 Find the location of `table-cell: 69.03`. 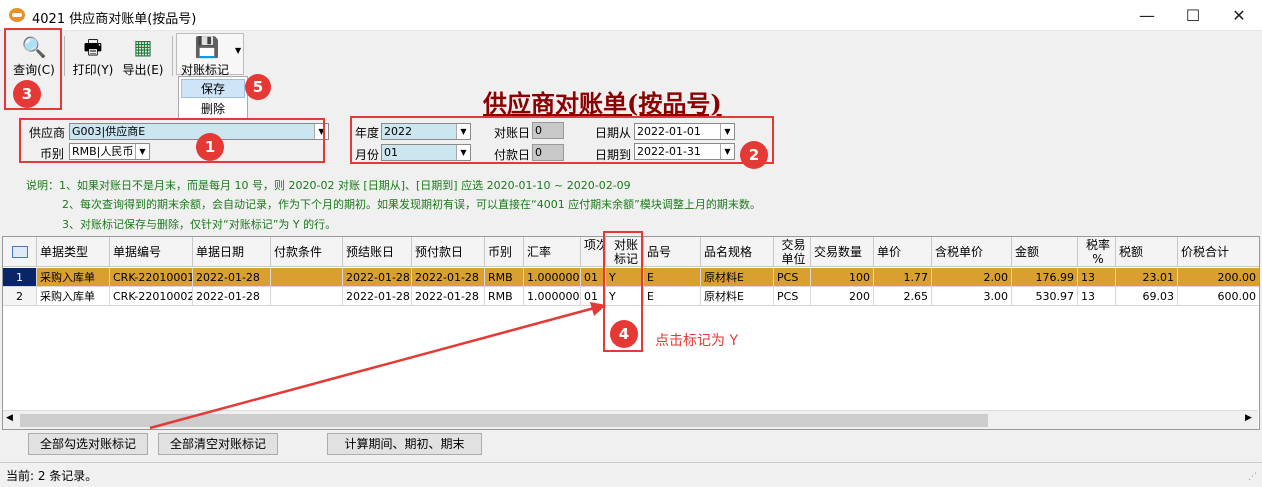

table-cell: 69.03 is located at coordinates (1147, 296).